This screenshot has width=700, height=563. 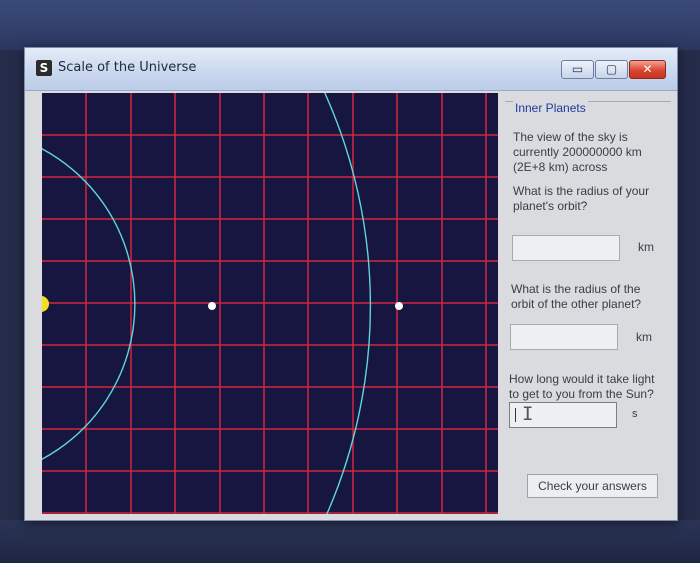 I want to click on minimize-button: ▭, so click(x=577, y=69).